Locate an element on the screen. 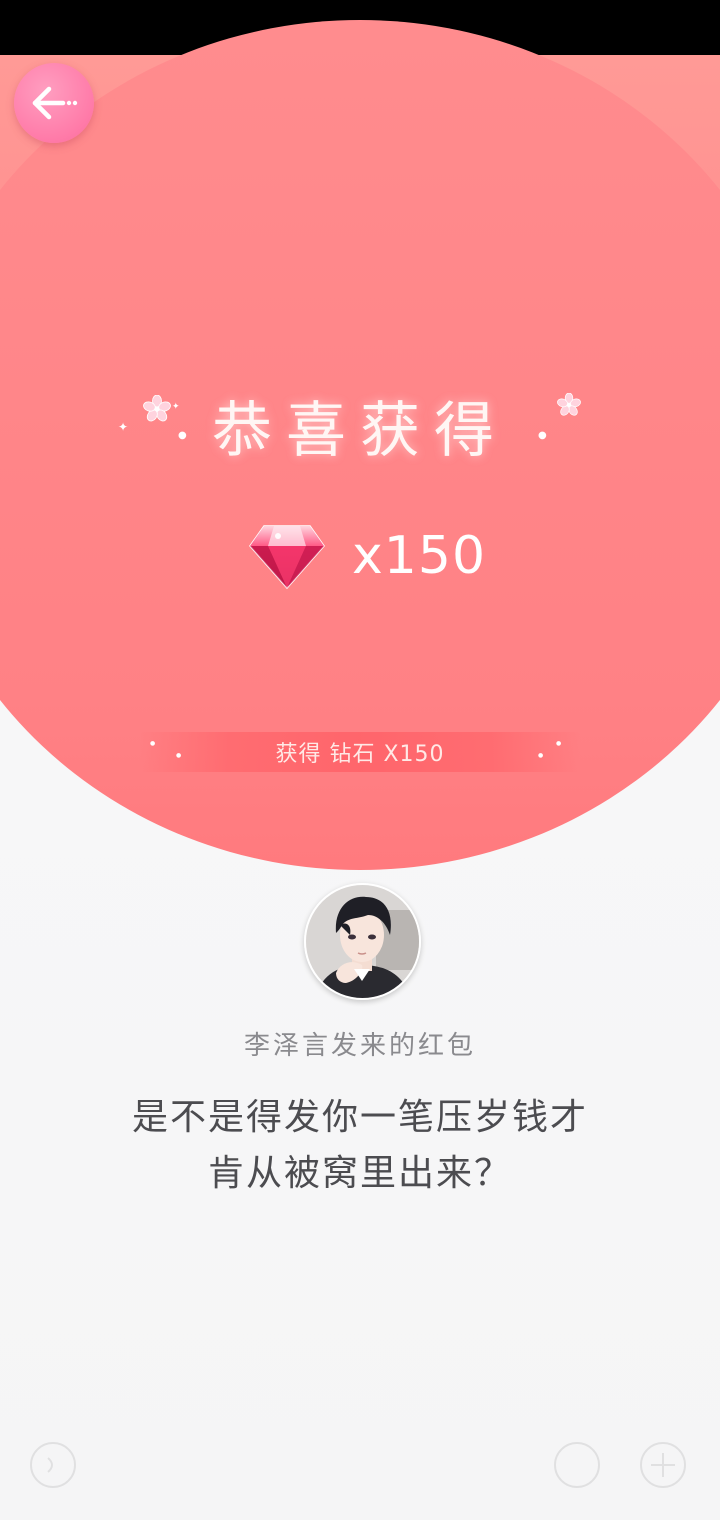 The width and height of the screenshot is (720, 1520). plus-icon is located at coordinates (663, 1465).